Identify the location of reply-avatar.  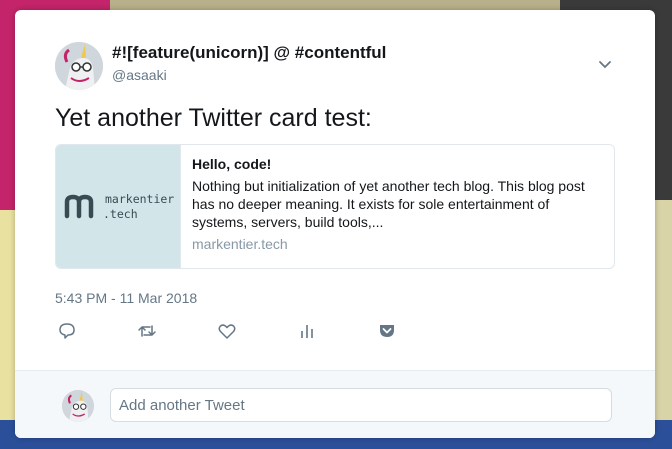
(78, 406).